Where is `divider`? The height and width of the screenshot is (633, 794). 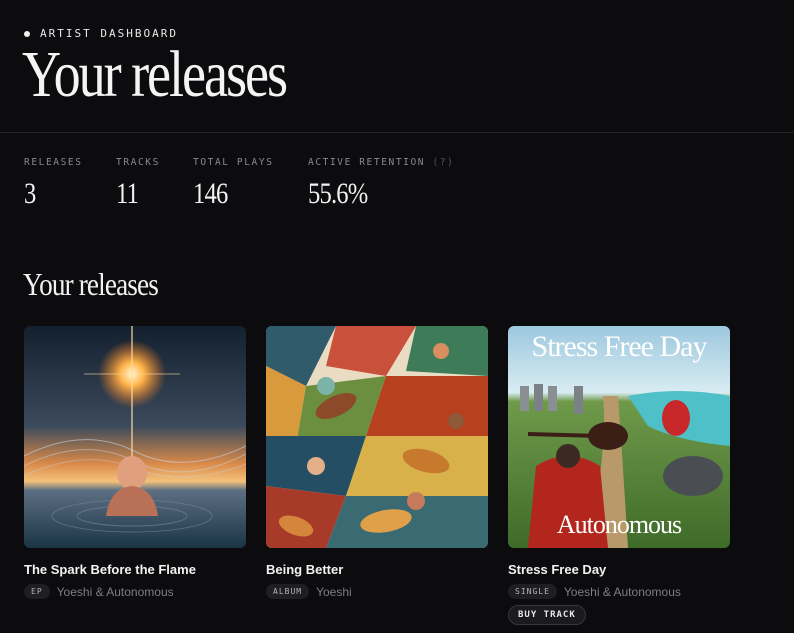 divider is located at coordinates (397, 132).